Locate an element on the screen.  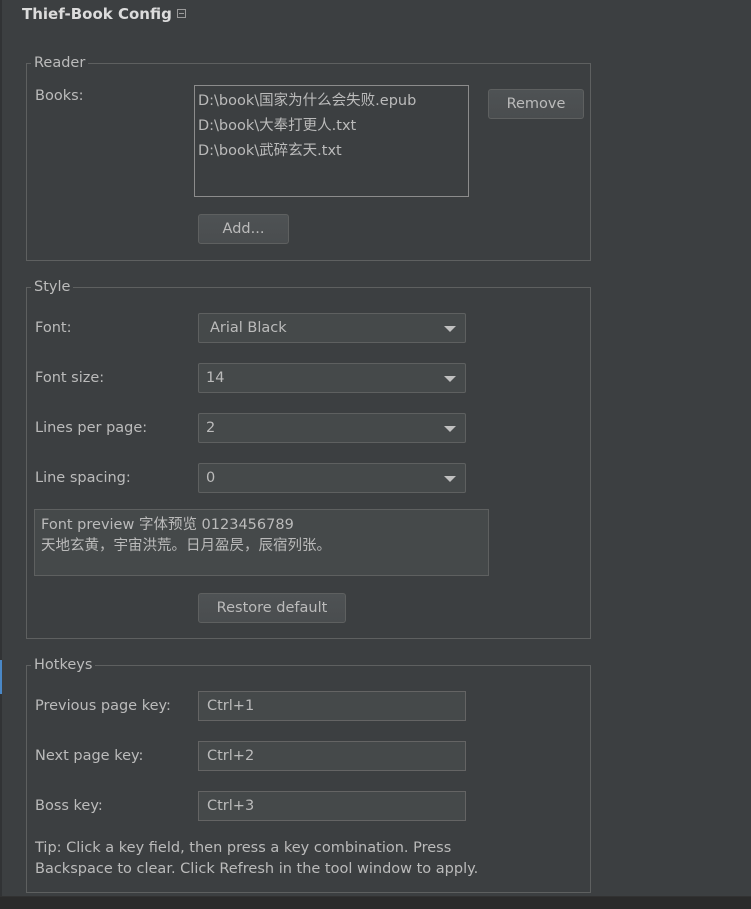
reader-legend: Reader is located at coordinates (60, 63).